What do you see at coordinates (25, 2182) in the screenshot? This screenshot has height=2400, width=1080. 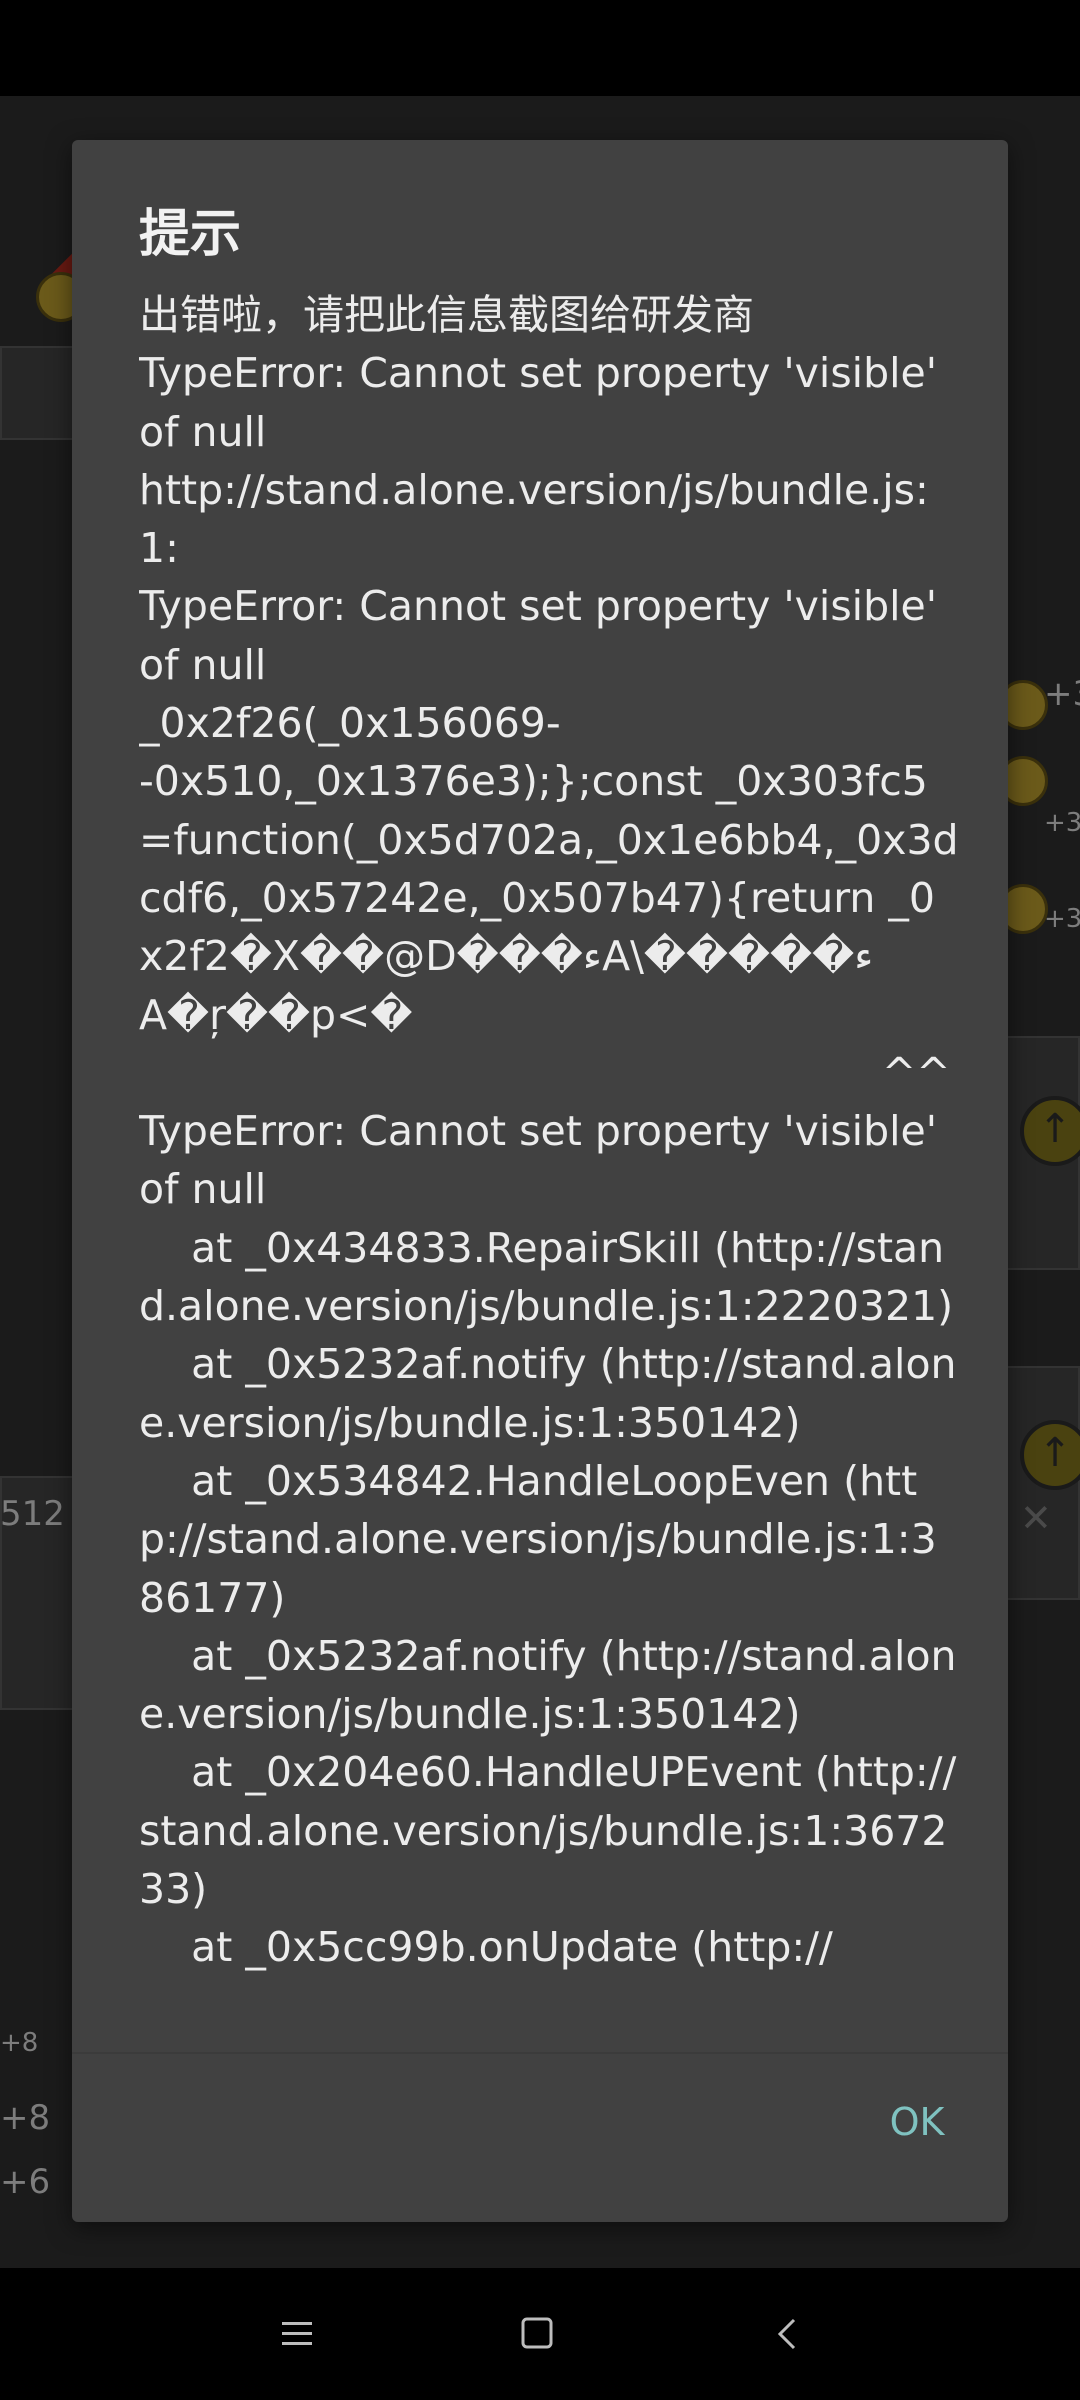 I see `left-bonus-number: +6` at bounding box center [25, 2182].